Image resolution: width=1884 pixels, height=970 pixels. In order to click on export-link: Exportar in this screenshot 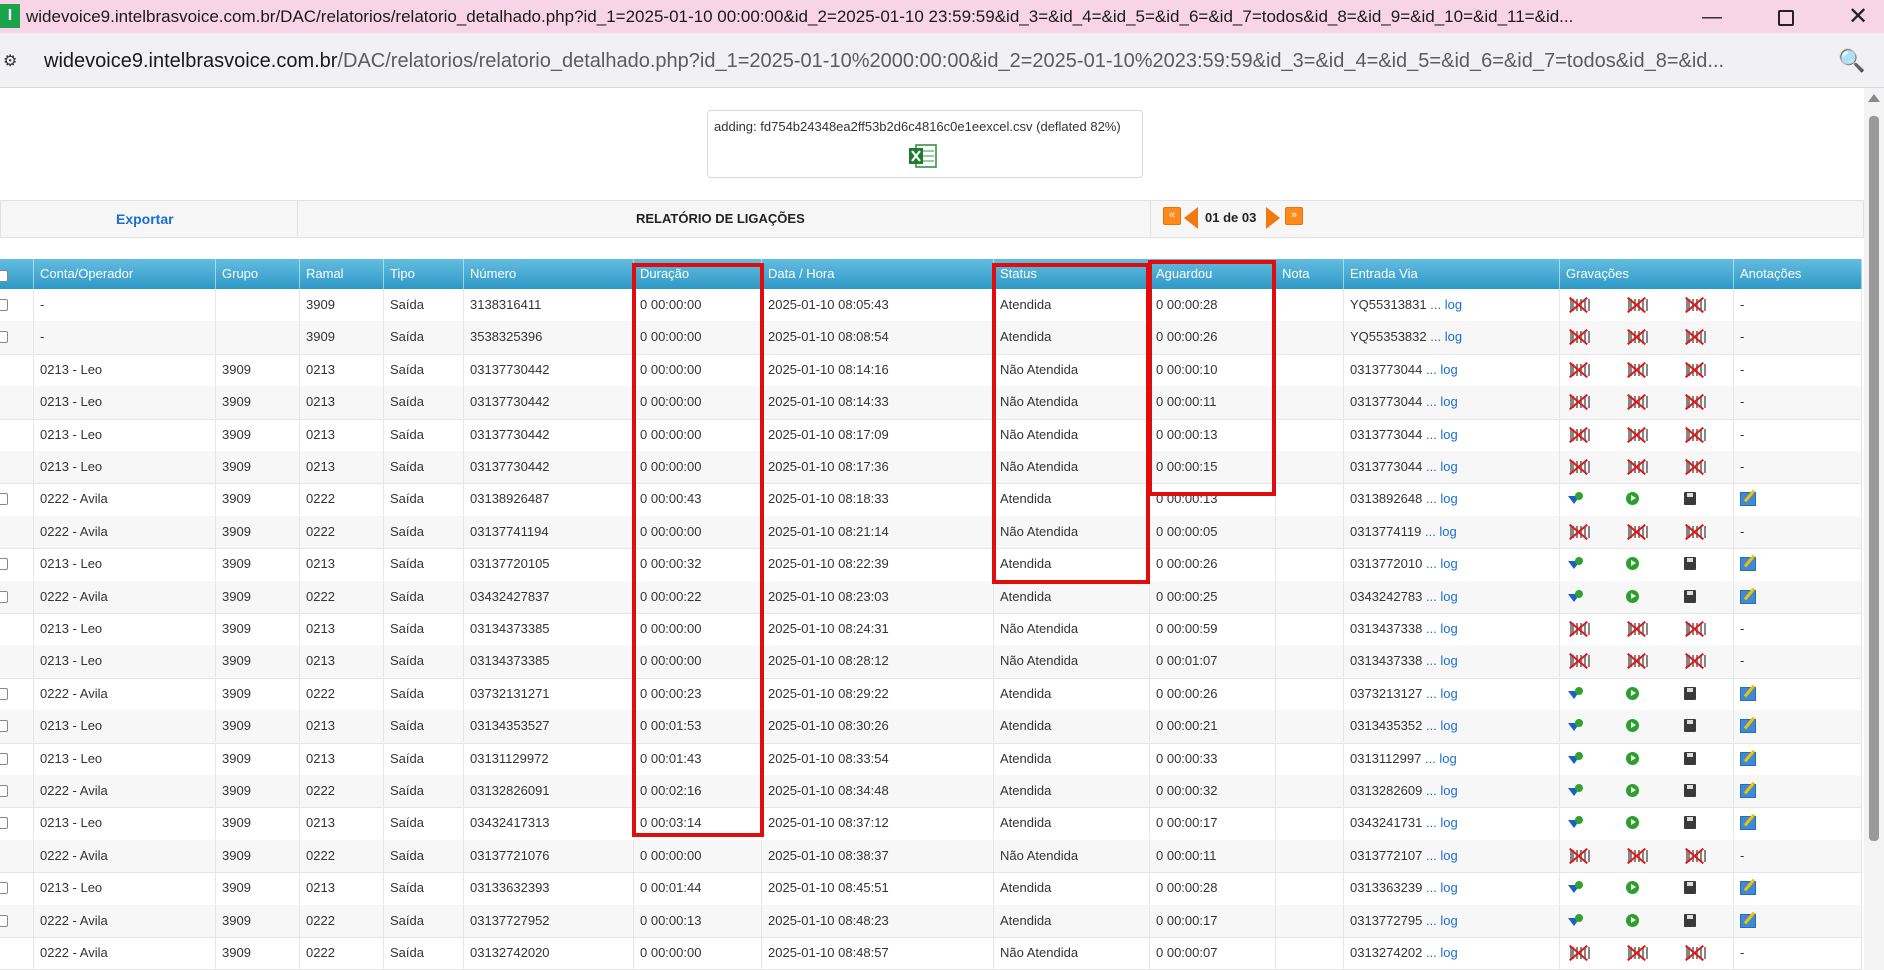, I will do `click(145, 219)`.